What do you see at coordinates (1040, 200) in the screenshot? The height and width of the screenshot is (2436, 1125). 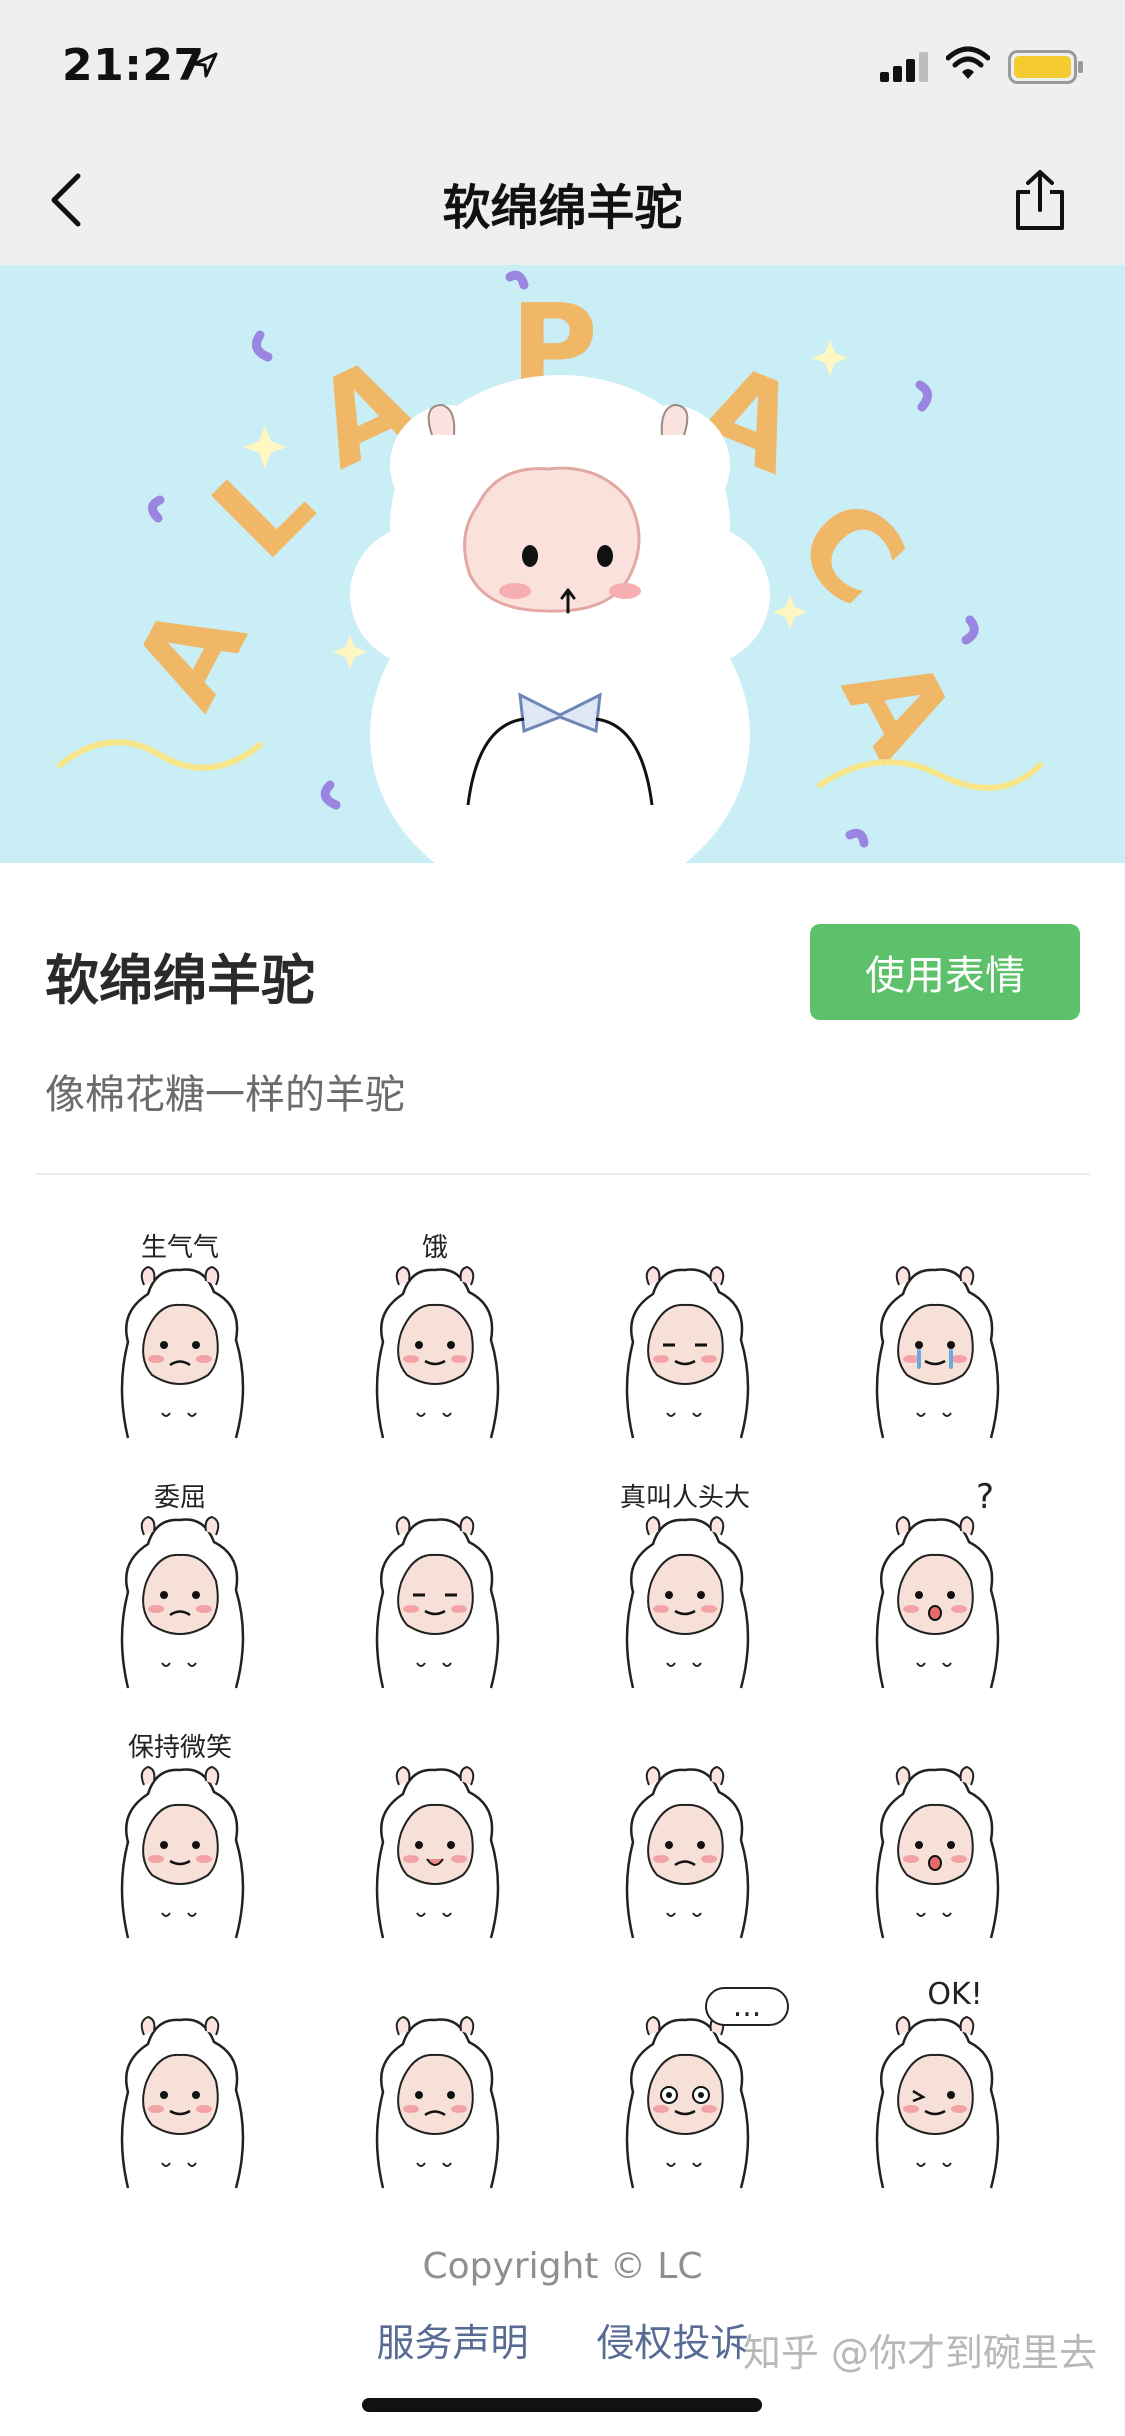 I see `share-icon` at bounding box center [1040, 200].